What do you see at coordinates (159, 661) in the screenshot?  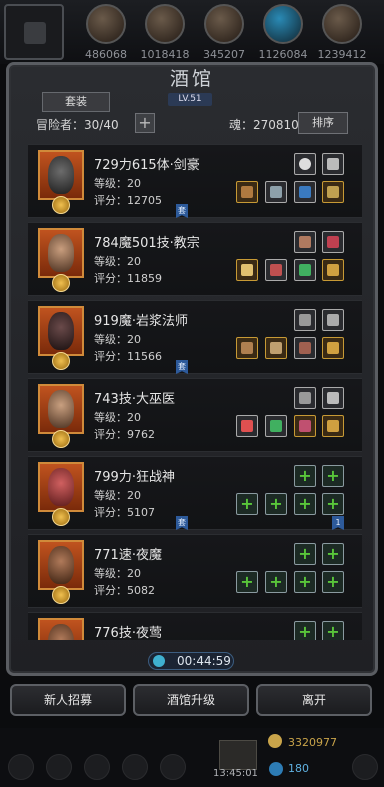 I see `clock-icon` at bounding box center [159, 661].